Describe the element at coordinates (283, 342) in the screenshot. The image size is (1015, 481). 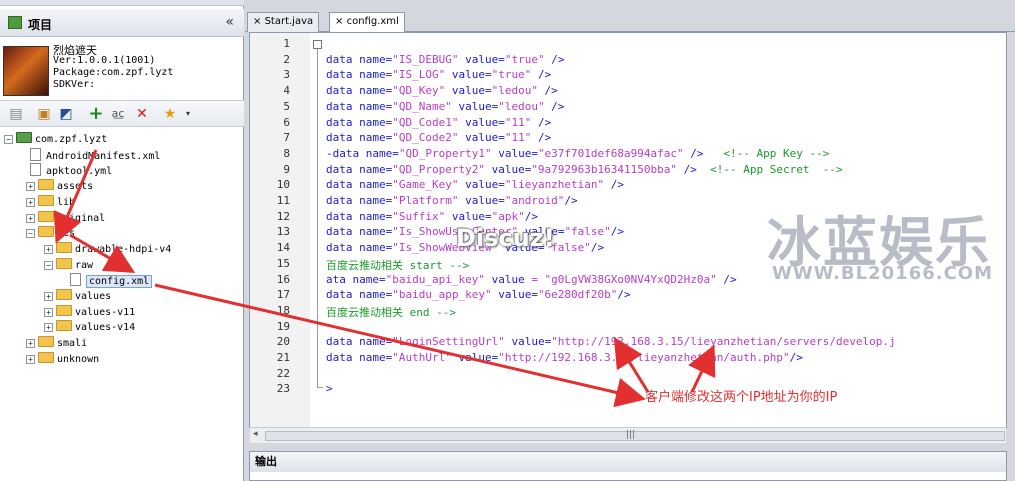
I see `line-number: 20` at that location.